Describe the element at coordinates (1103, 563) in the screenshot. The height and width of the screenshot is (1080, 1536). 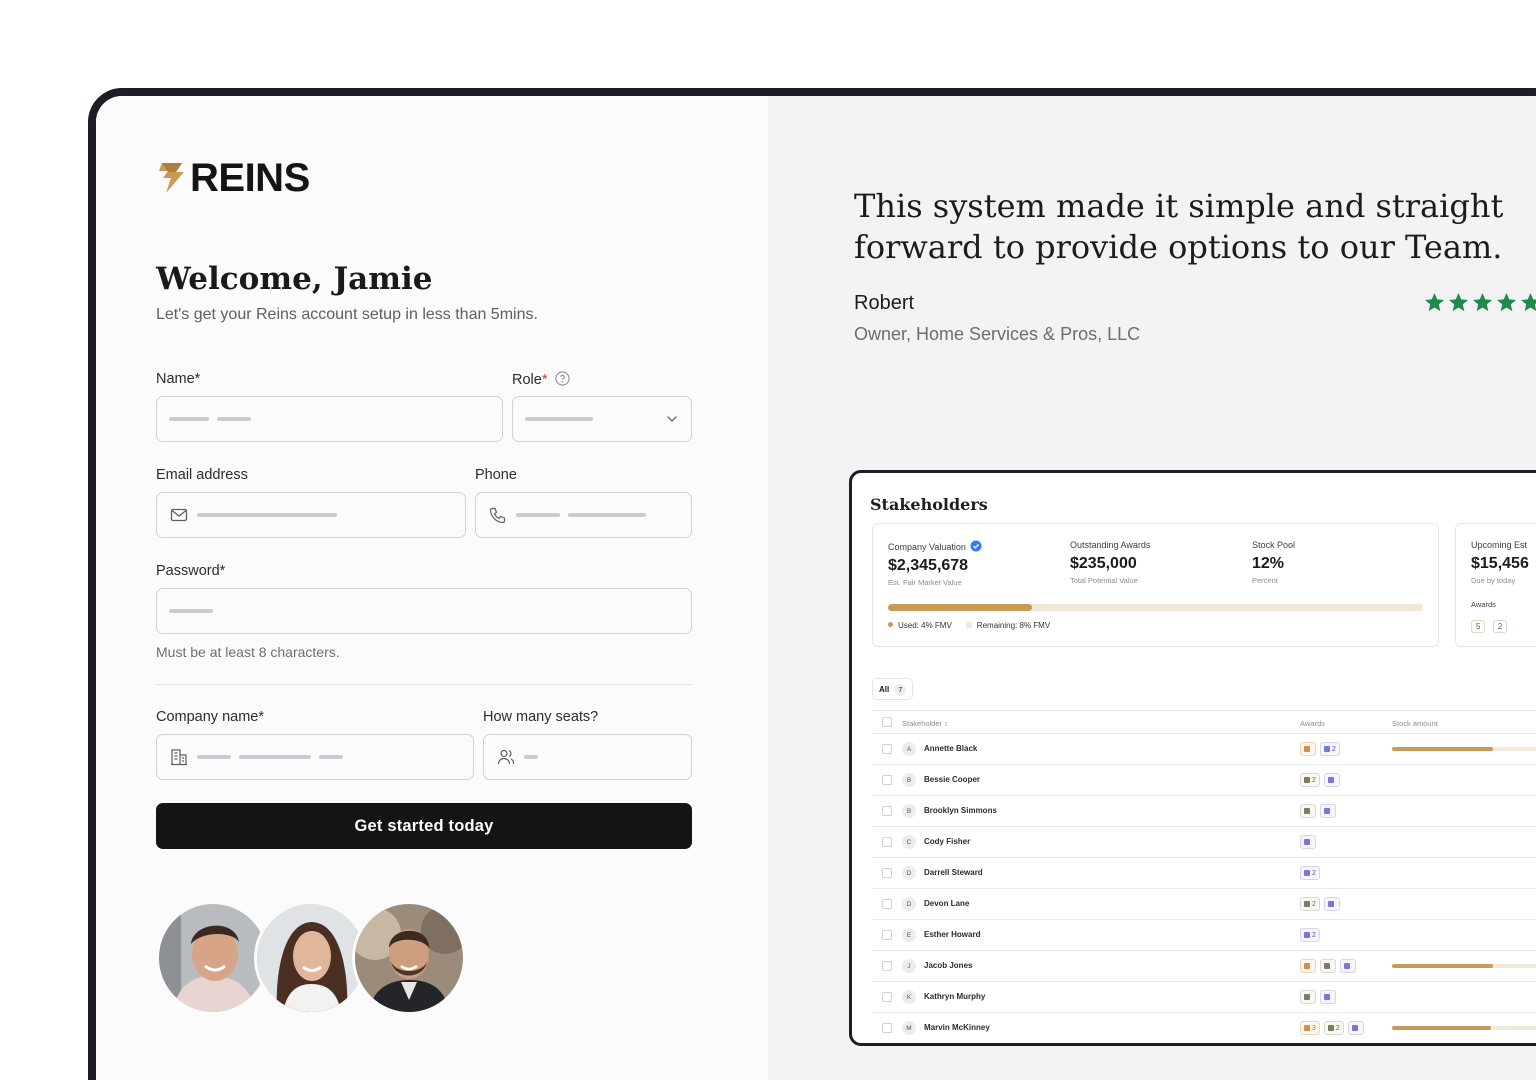
I see `metric-value: $235,000` at that location.